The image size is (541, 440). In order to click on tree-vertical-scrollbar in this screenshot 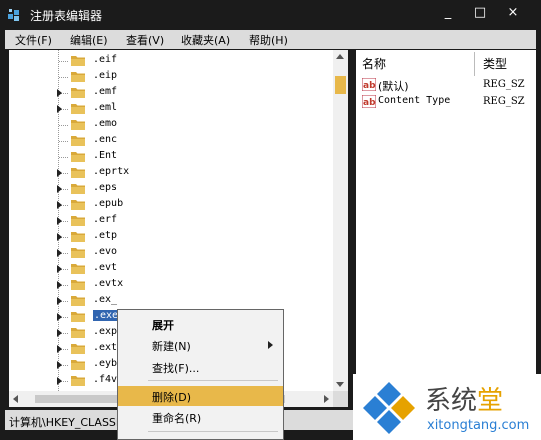, I will do `click(340, 220)`.